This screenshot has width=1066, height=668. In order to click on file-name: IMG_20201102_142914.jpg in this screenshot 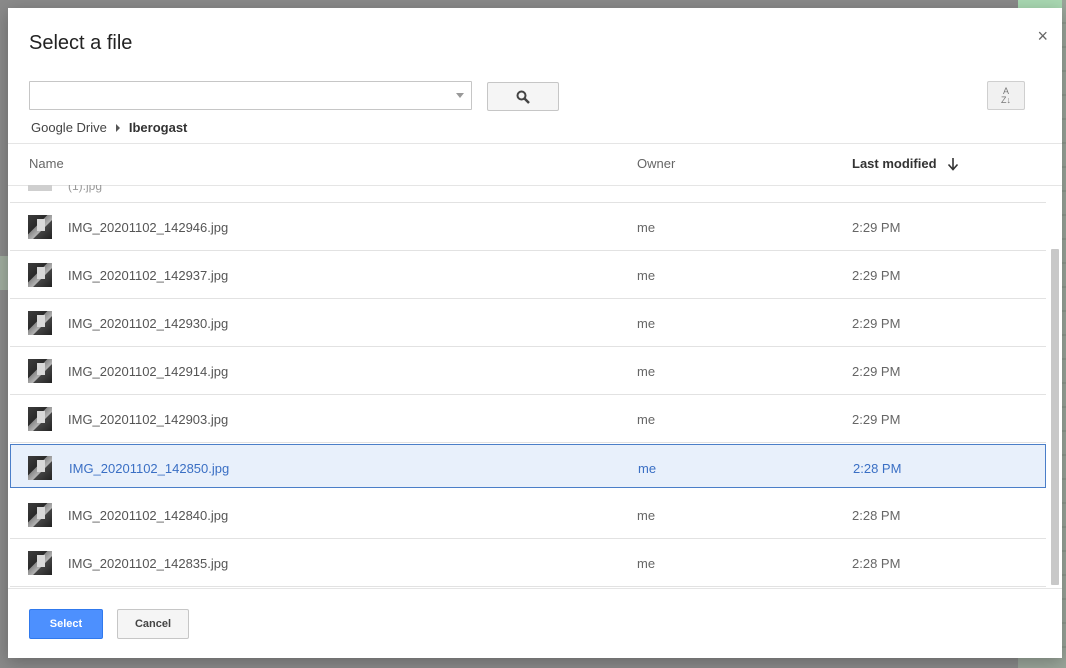, I will do `click(148, 371)`.